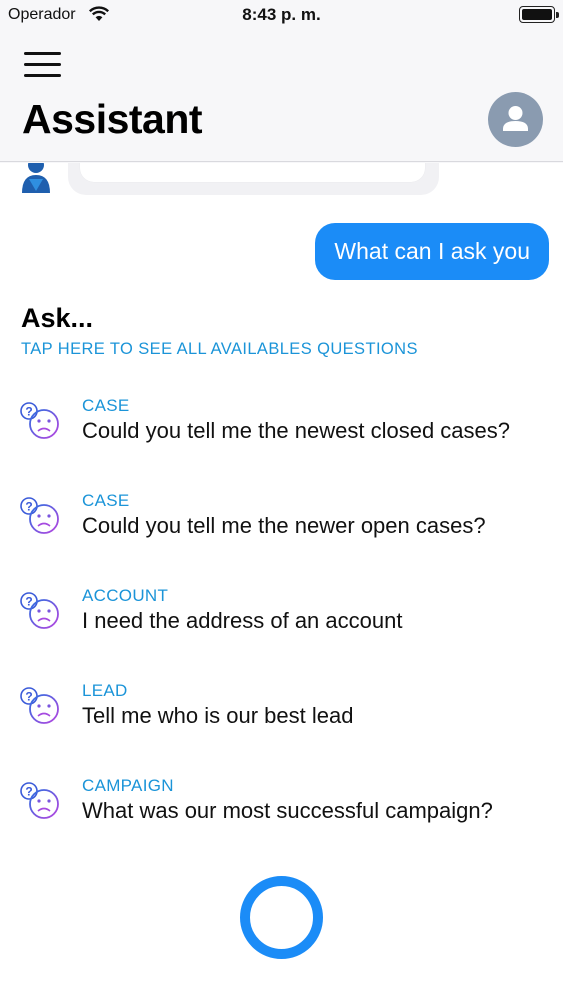 The width and height of the screenshot is (563, 1000). Describe the element at coordinates (43, 65) in the screenshot. I see `hamburger-menu-icon` at that location.